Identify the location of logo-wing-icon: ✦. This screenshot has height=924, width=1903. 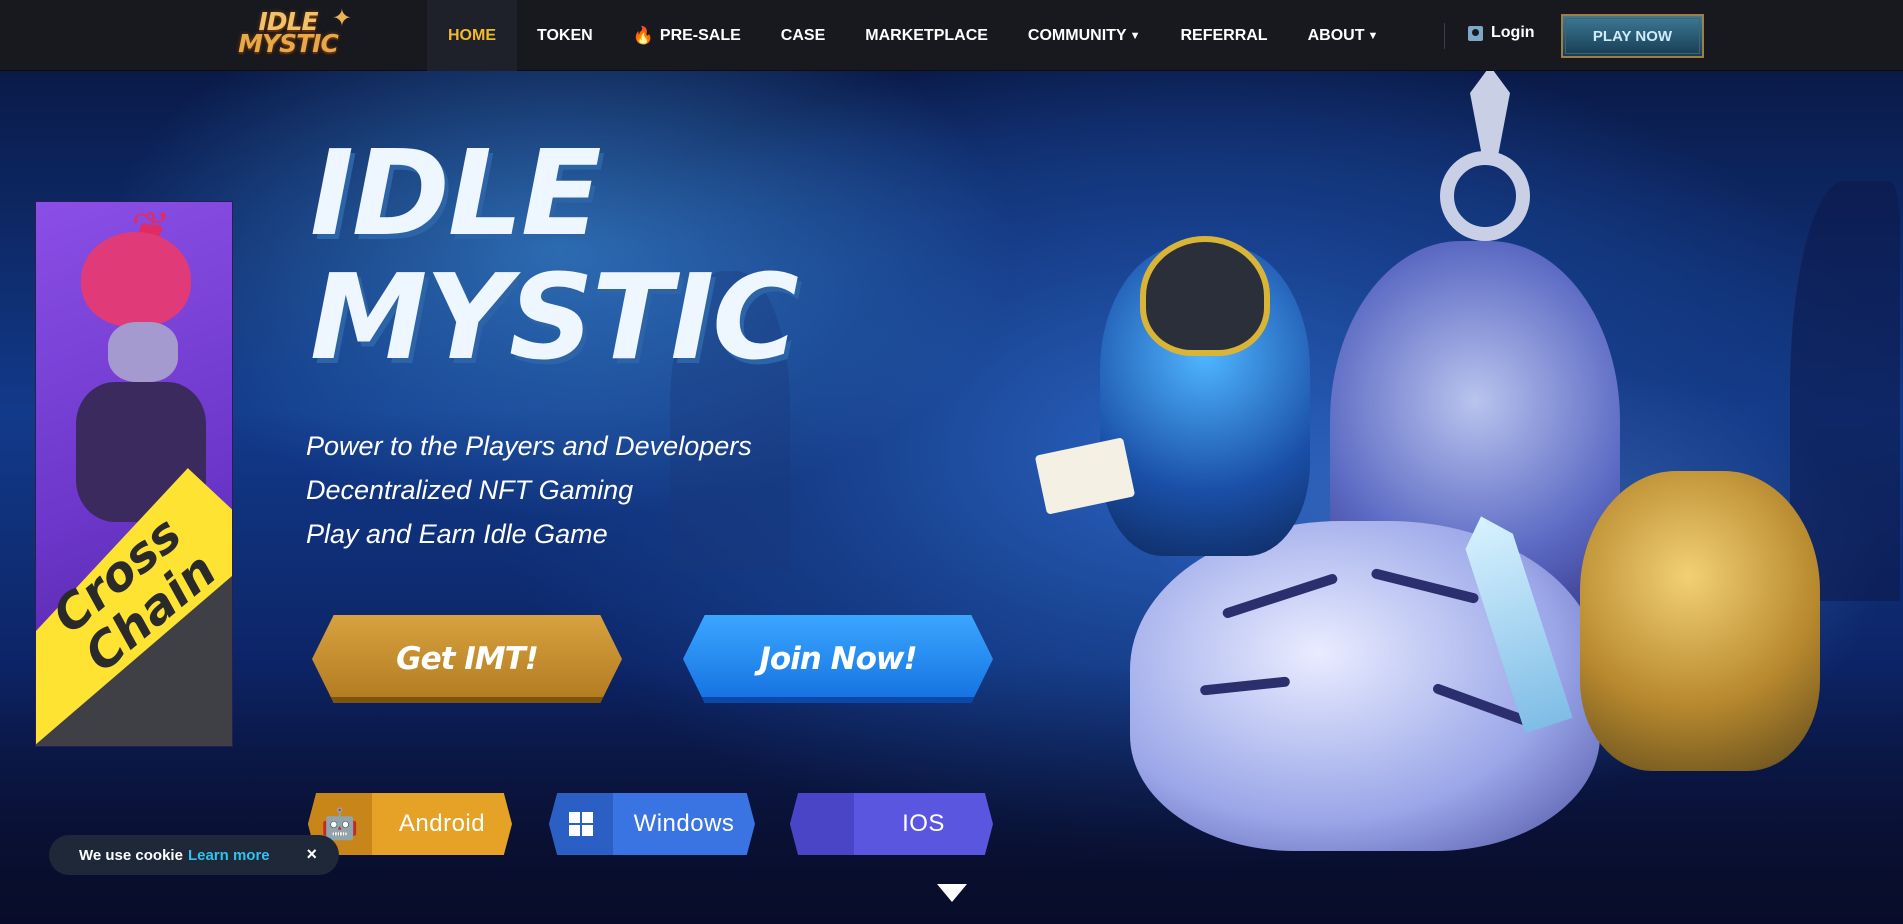
(341, 18).